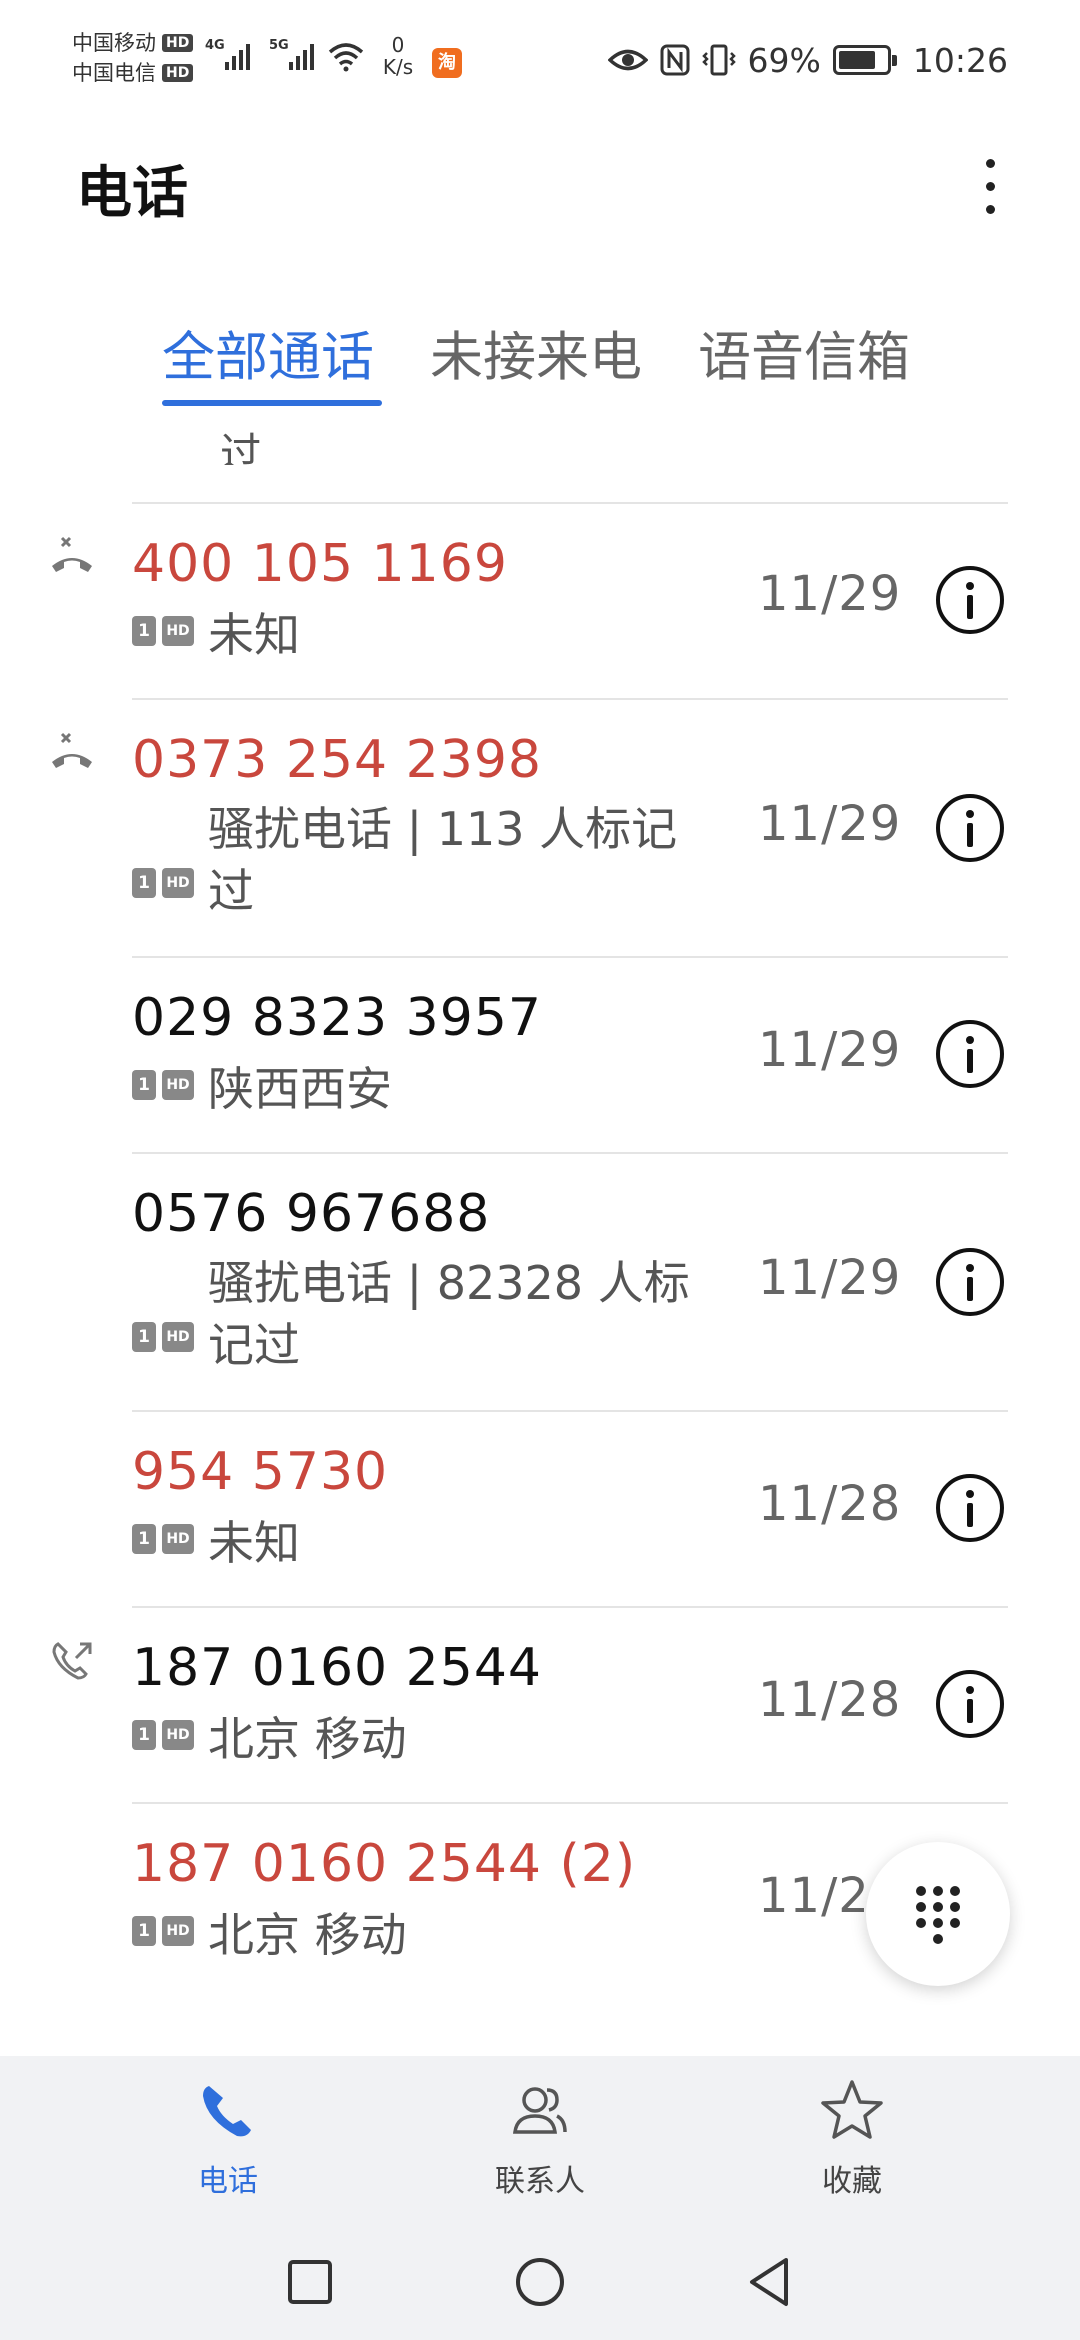 The width and height of the screenshot is (1080, 2340). I want to click on more-options-button, so click(990, 186).